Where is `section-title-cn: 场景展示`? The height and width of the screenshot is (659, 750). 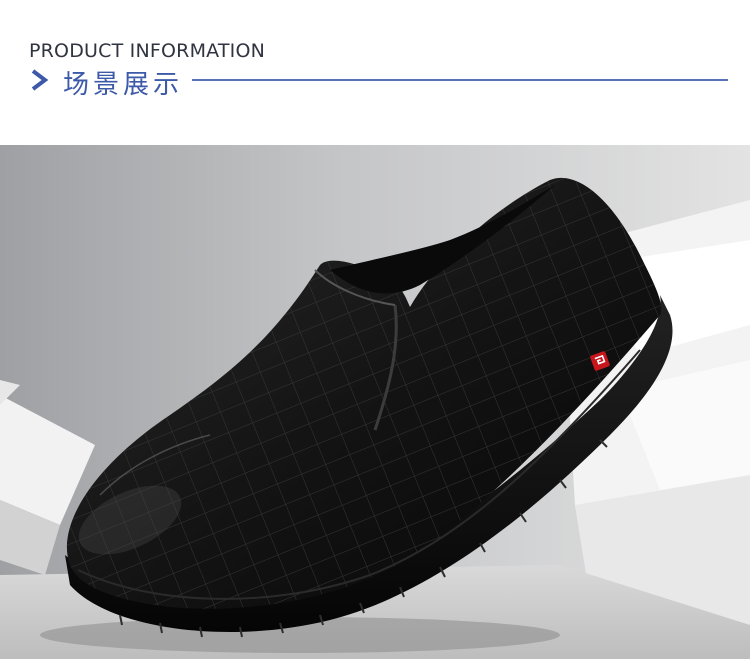 section-title-cn: 场景展示 is located at coordinates (123, 85).